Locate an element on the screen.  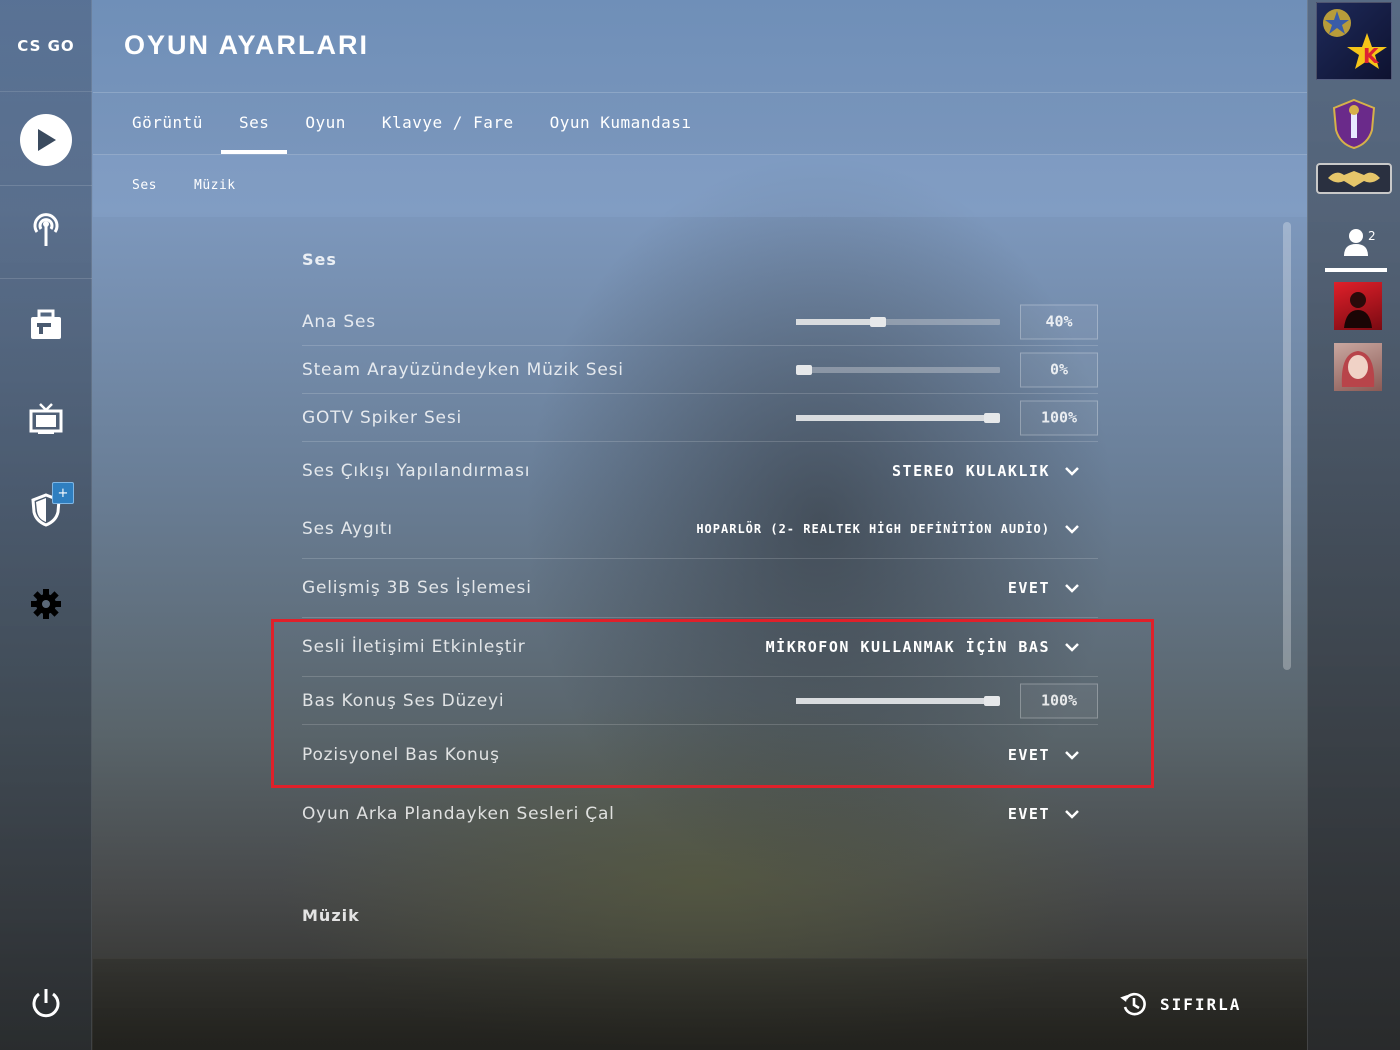
play-icon is located at coordinates (46, 140).